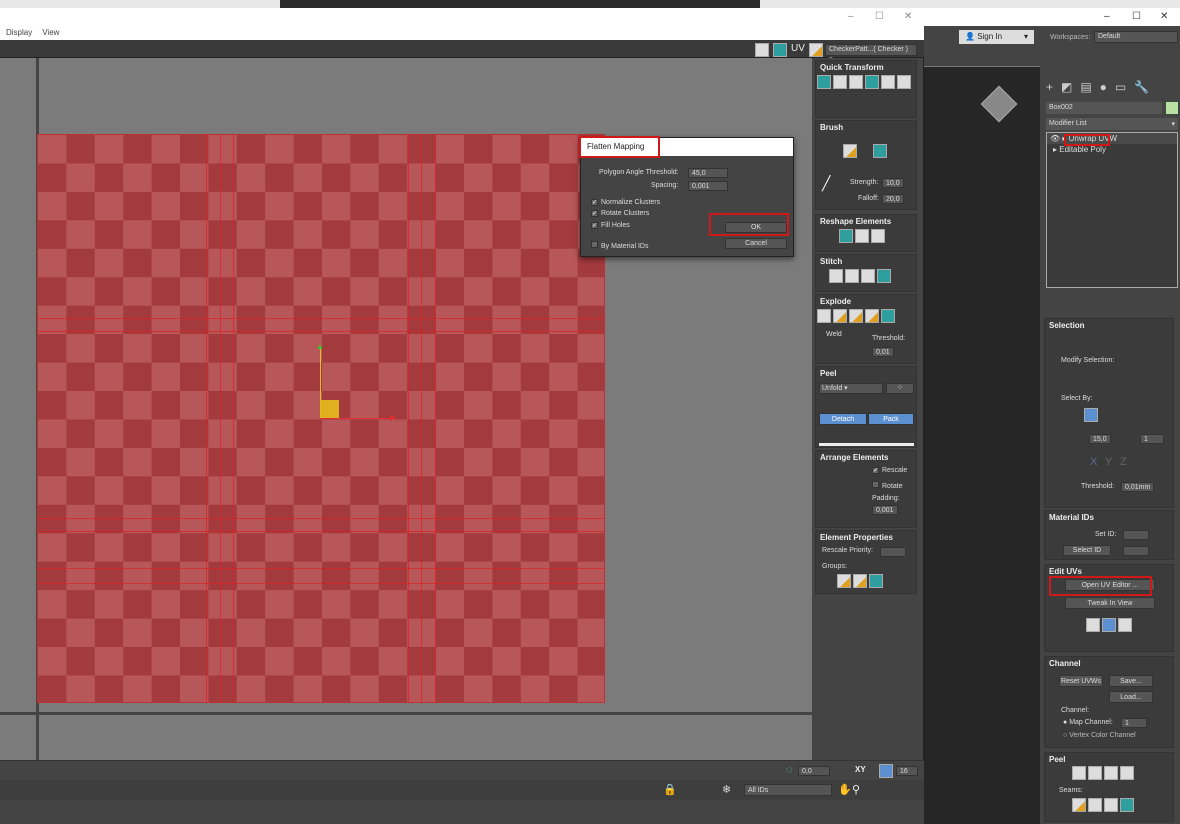 Image resolution: width=1180 pixels, height=824 pixels. I want to click on freeze-icon: ❄, so click(726, 789).